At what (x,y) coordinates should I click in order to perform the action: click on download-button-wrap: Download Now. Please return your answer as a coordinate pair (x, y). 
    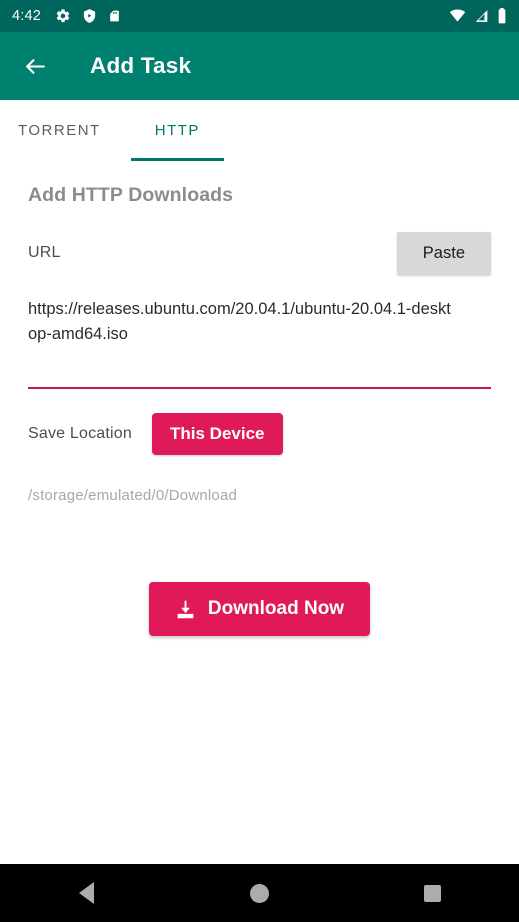
    Looking at the image, I should click on (259, 609).